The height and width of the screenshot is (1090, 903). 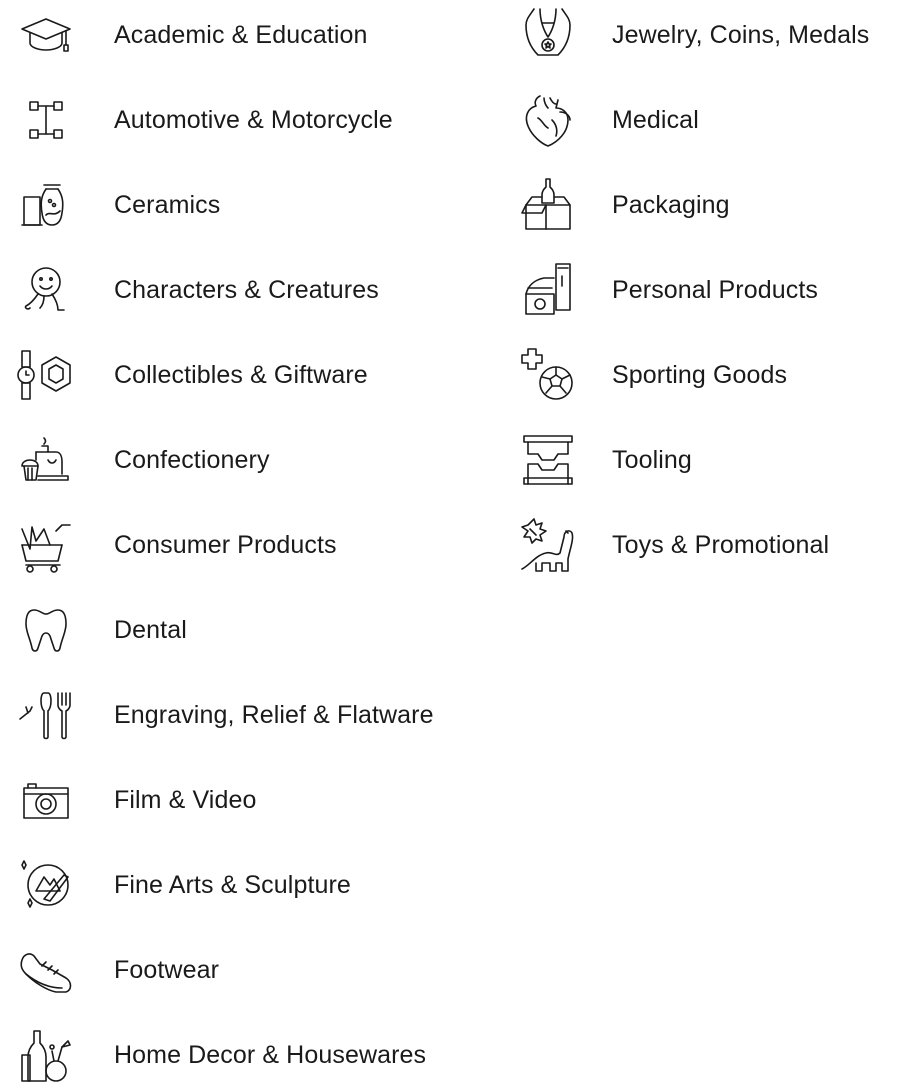 What do you see at coordinates (721, 545) in the screenshot?
I see `category-label: Toys & Promotional` at bounding box center [721, 545].